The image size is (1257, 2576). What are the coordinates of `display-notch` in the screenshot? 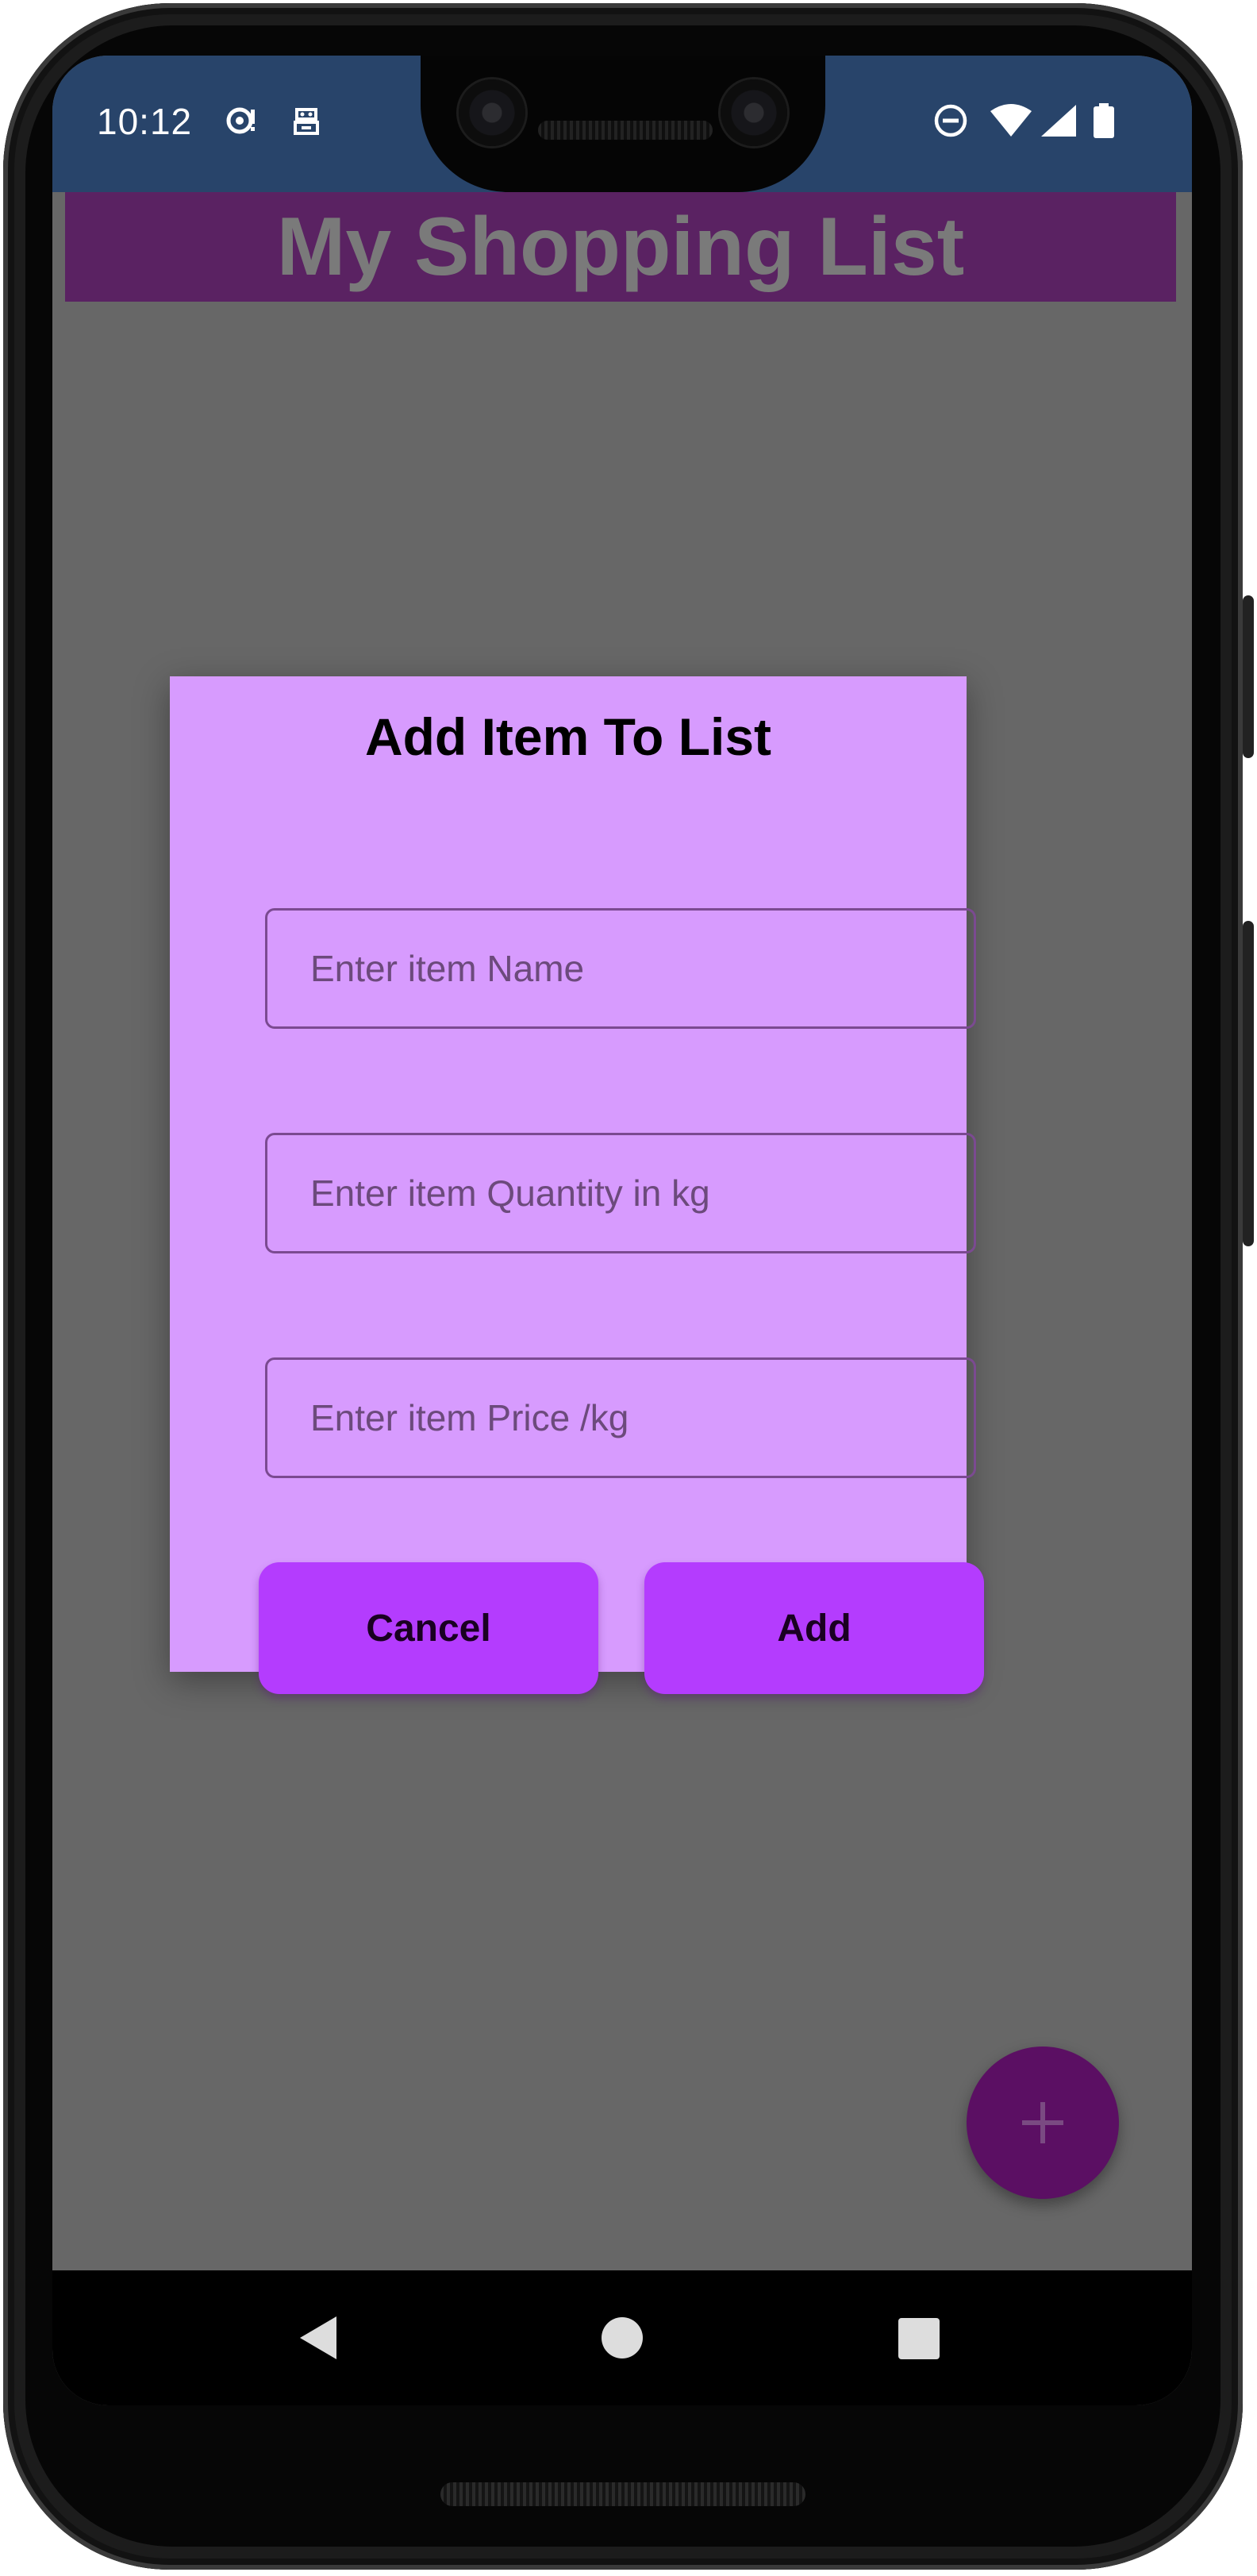 It's located at (623, 124).